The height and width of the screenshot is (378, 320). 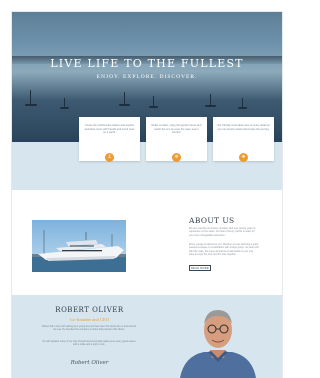 What do you see at coordinates (212, 220) in the screenshot?
I see `about-title: ABOUT US` at bounding box center [212, 220].